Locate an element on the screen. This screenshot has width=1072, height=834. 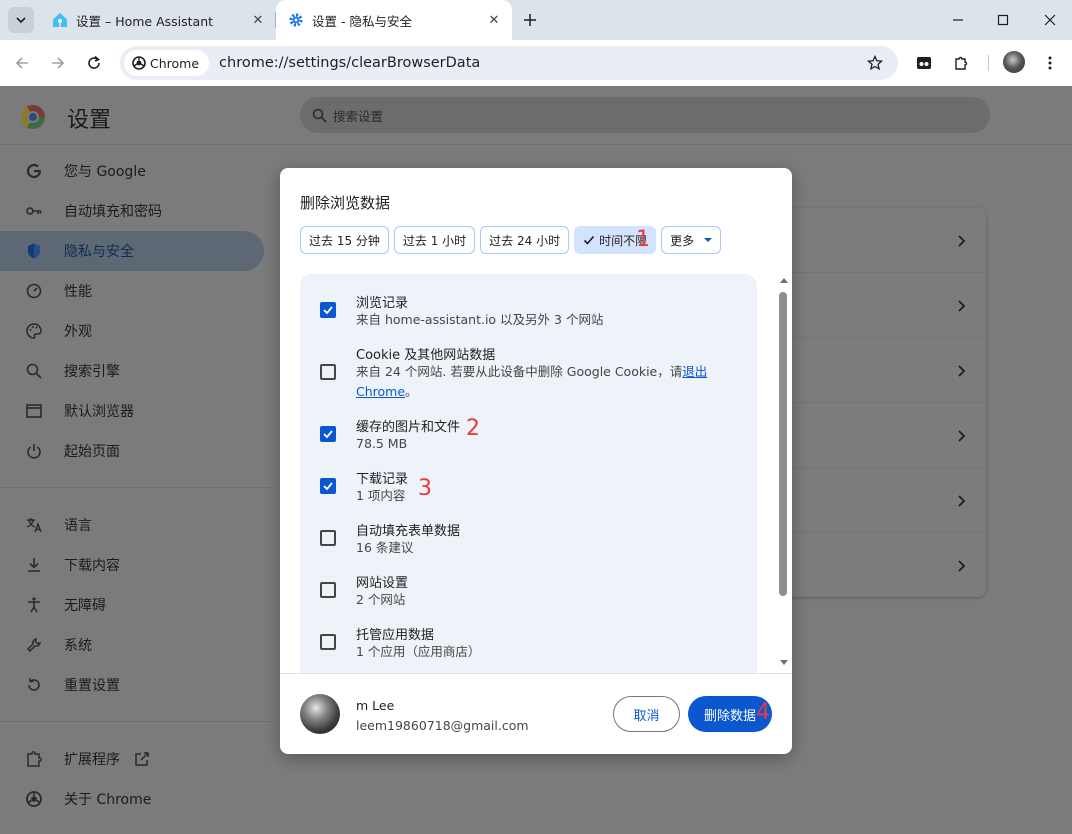
sidebar-item-system: 系统 is located at coordinates (135, 645).